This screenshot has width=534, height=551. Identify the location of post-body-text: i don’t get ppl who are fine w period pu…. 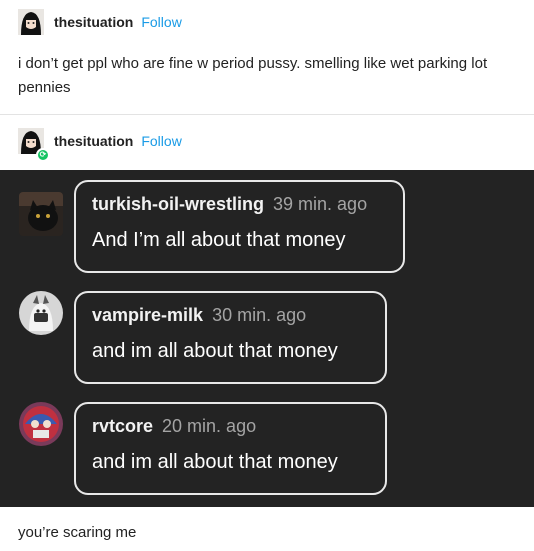
(253, 75).